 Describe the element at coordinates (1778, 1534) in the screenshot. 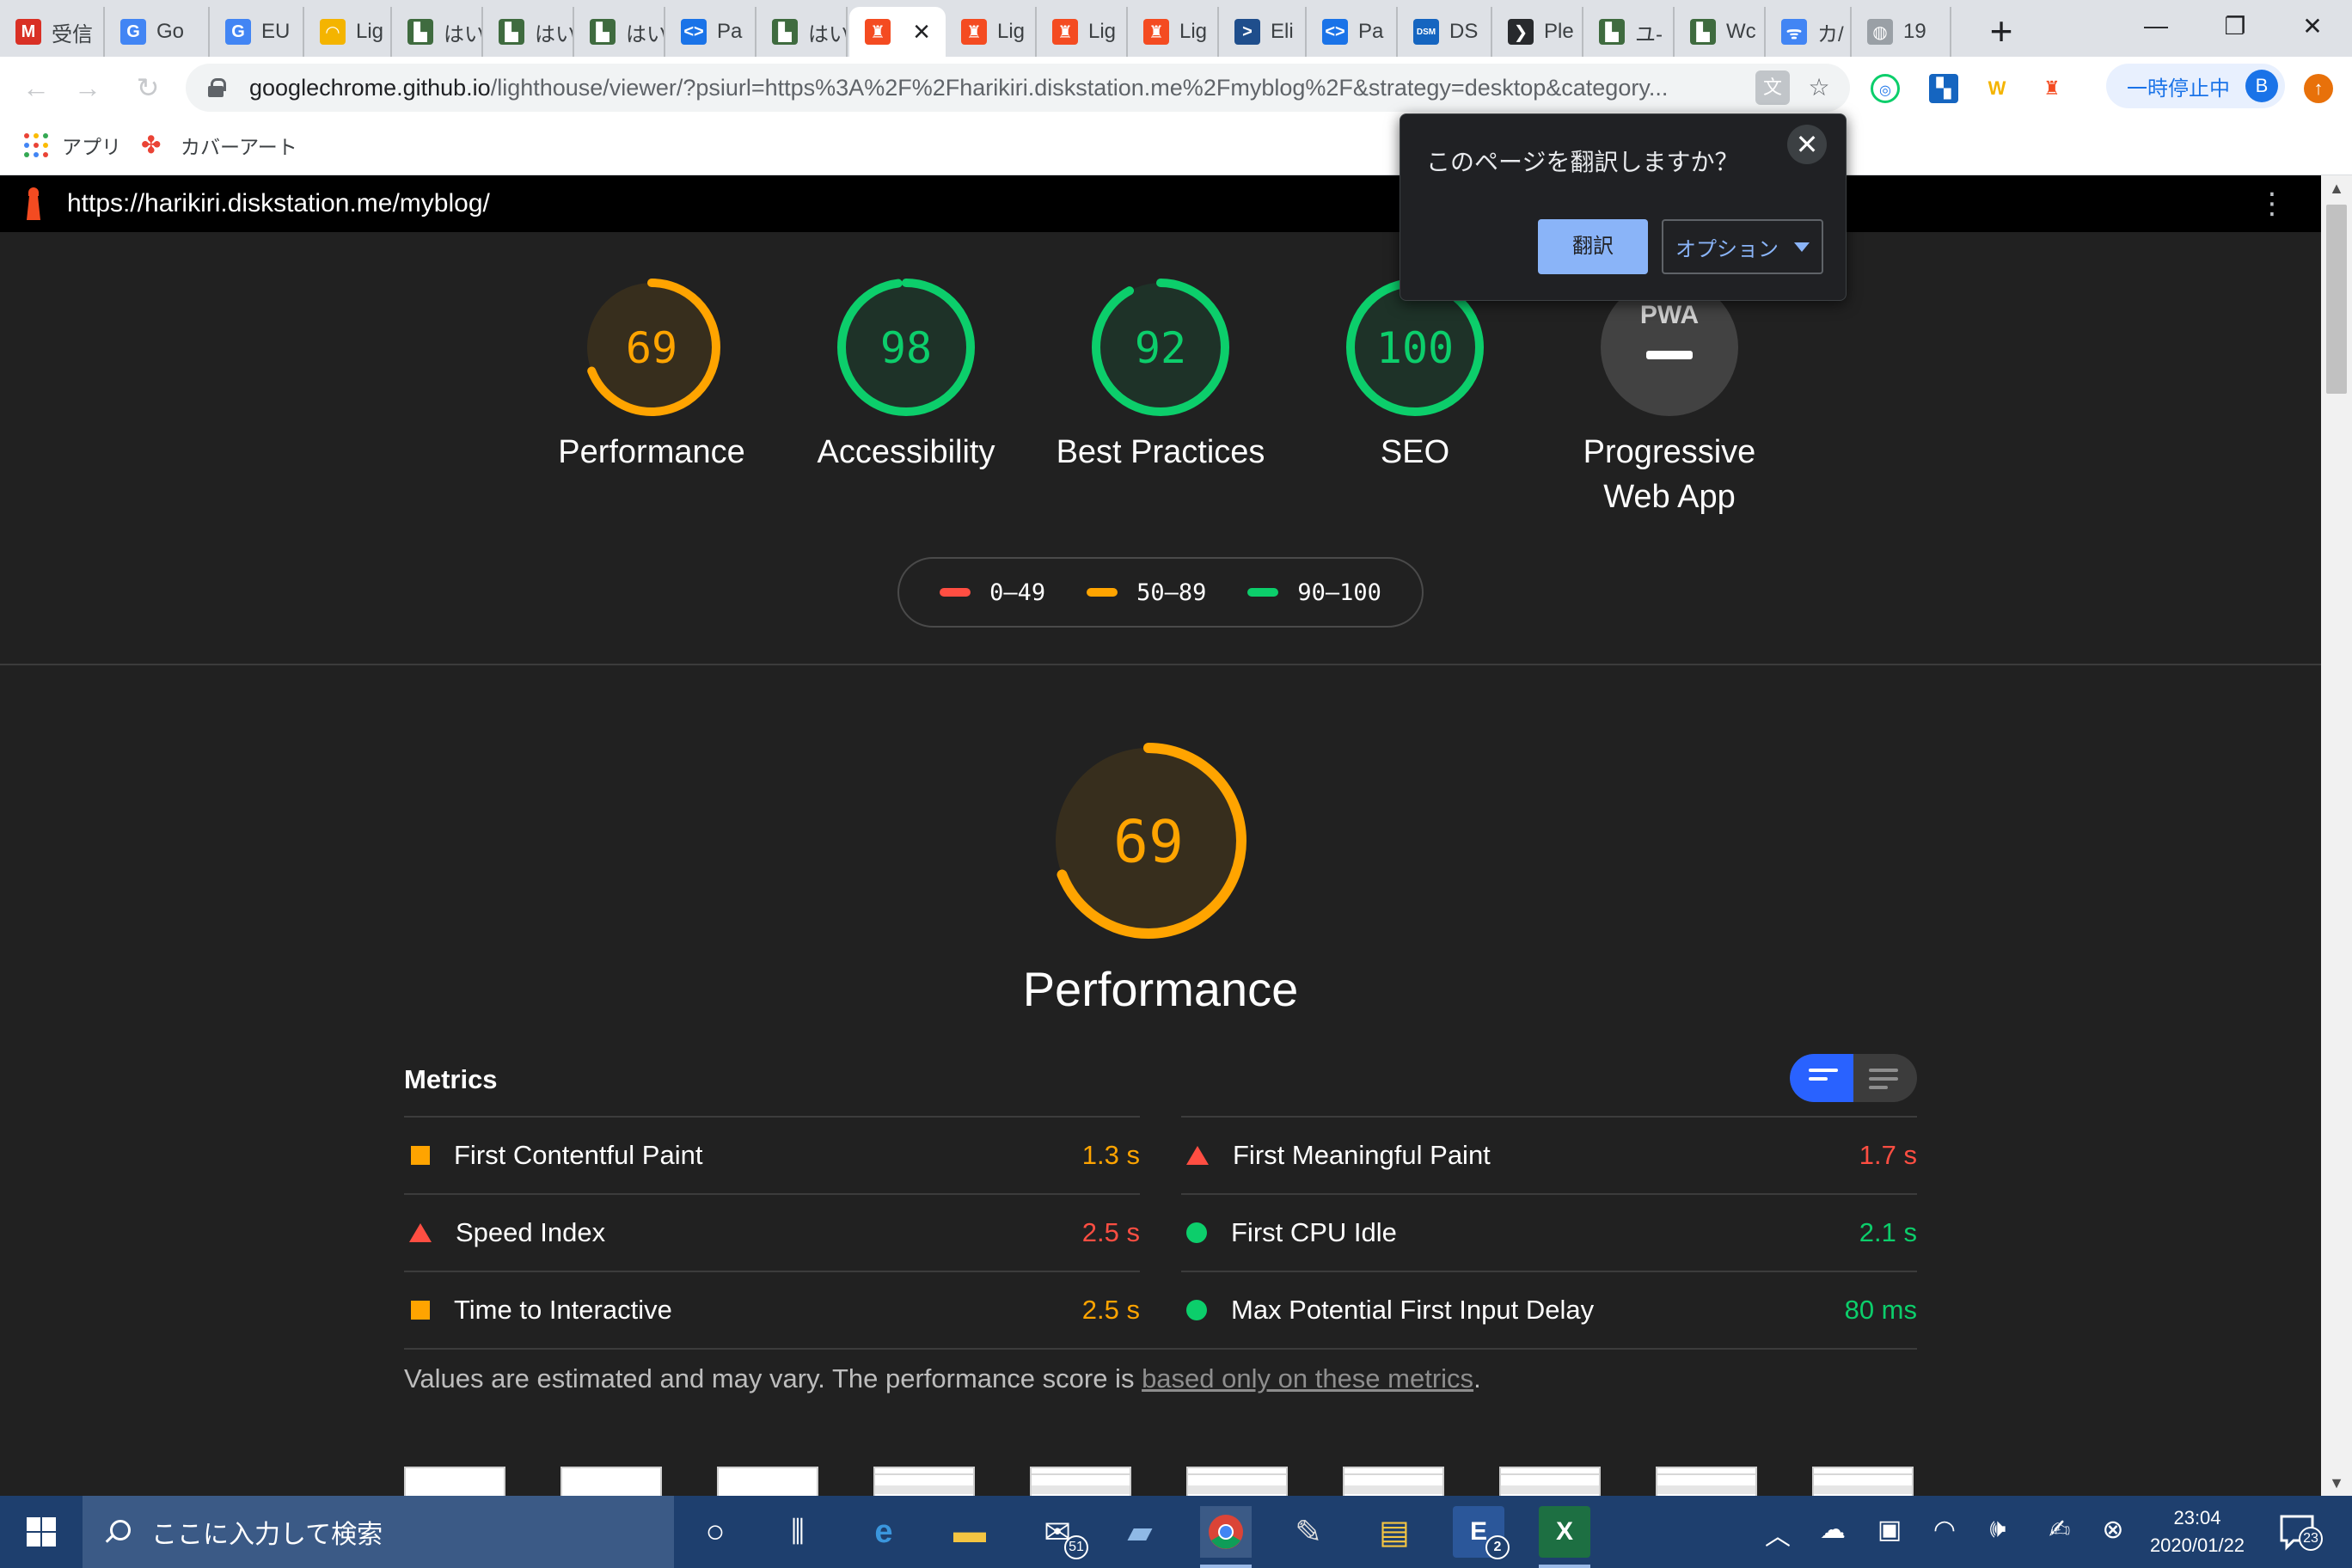

I see `tray-overflow-icon: ︿` at that location.